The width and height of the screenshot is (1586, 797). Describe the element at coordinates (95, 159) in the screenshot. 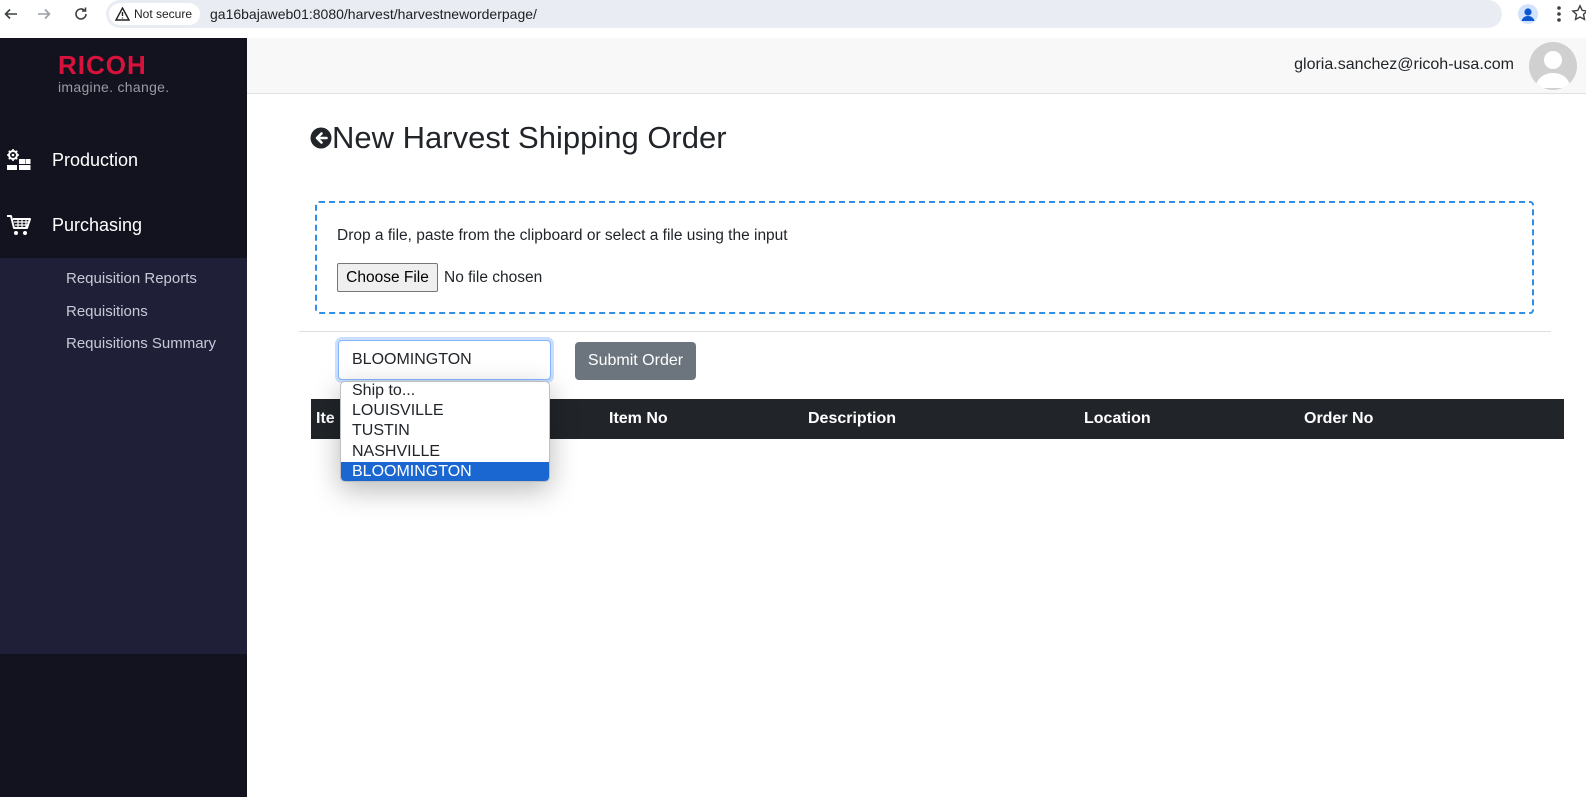

I see `sidebar-item-label: Production` at that location.